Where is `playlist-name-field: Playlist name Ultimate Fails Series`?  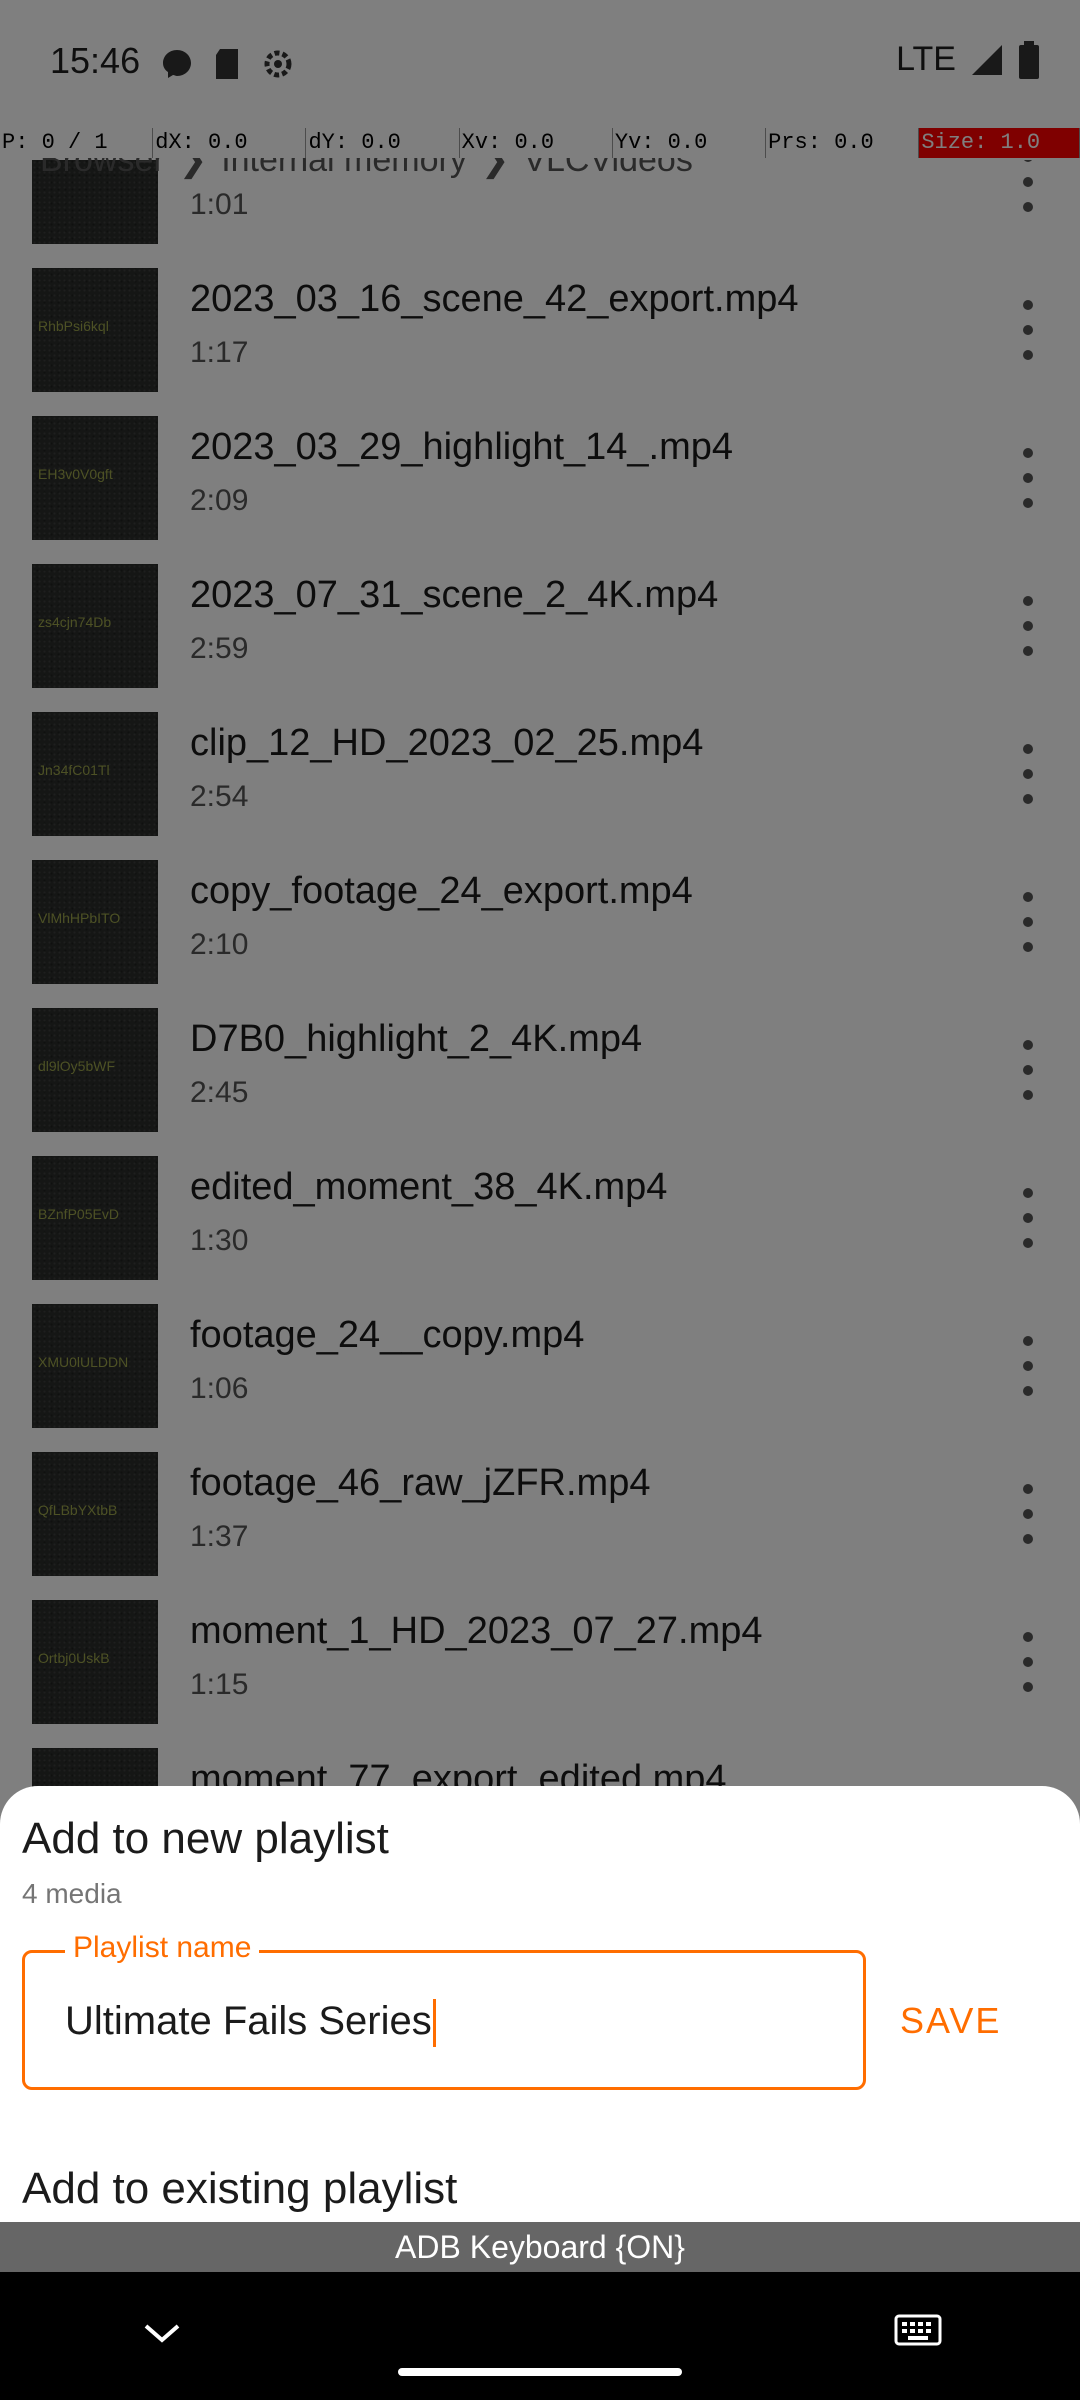 playlist-name-field: Playlist name Ultimate Fails Series is located at coordinates (444, 2010).